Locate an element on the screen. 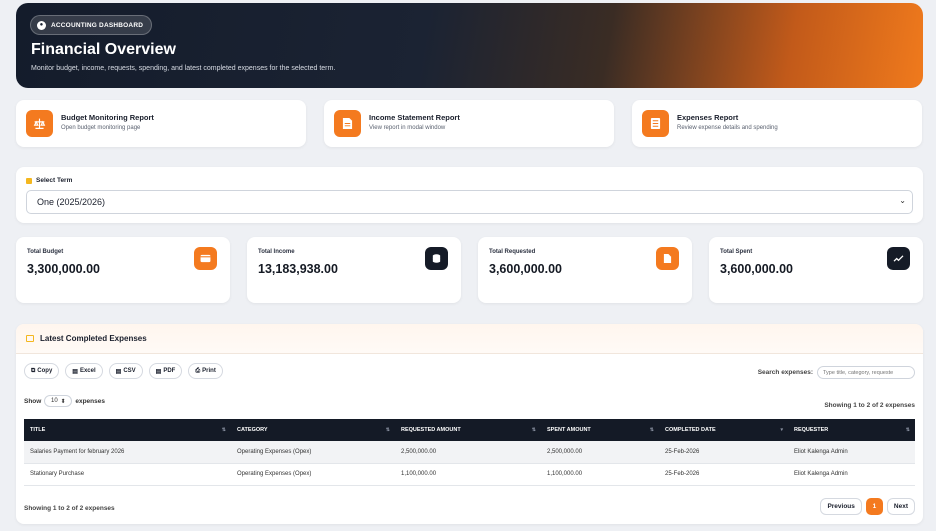 The image size is (936, 531). search-label: Search expenses: is located at coordinates (785, 372).